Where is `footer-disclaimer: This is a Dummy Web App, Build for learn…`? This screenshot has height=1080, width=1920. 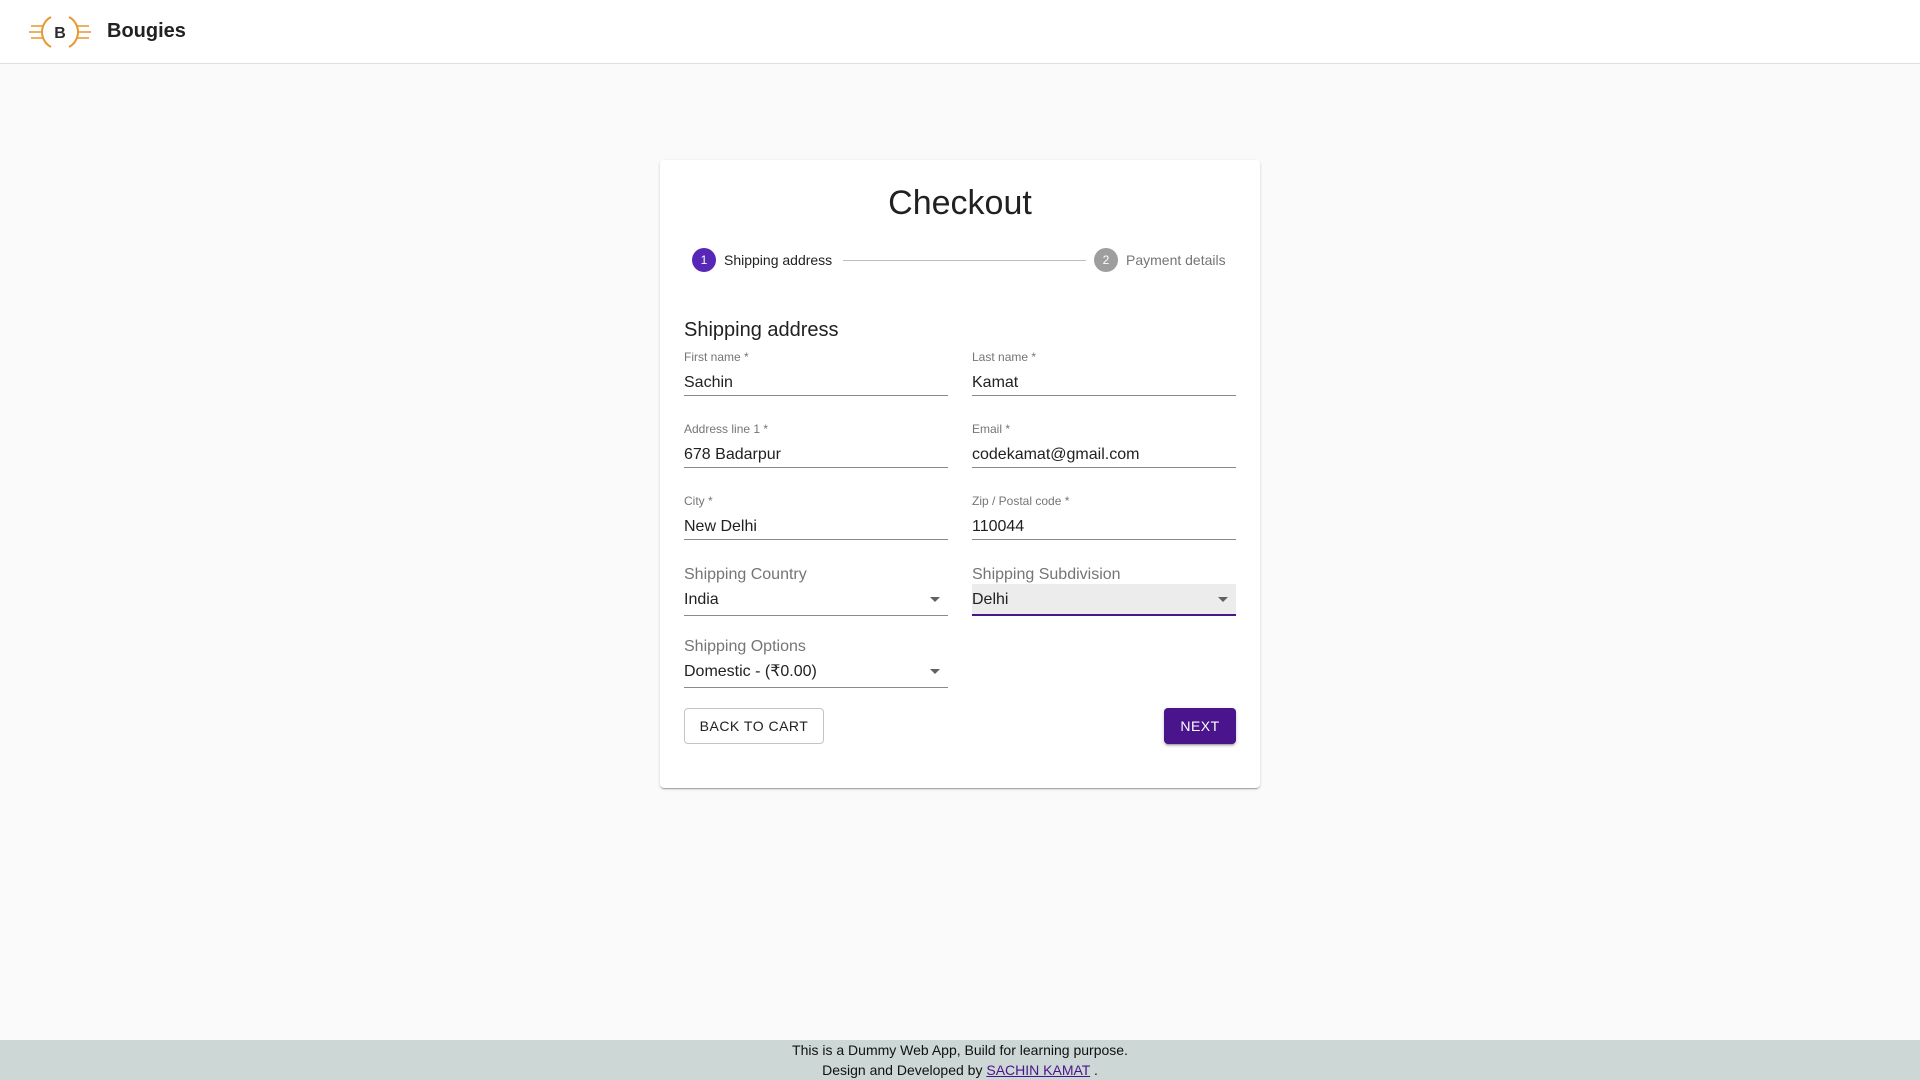 footer-disclaimer: This is a Dummy Web App, Build for learn… is located at coordinates (960, 1050).